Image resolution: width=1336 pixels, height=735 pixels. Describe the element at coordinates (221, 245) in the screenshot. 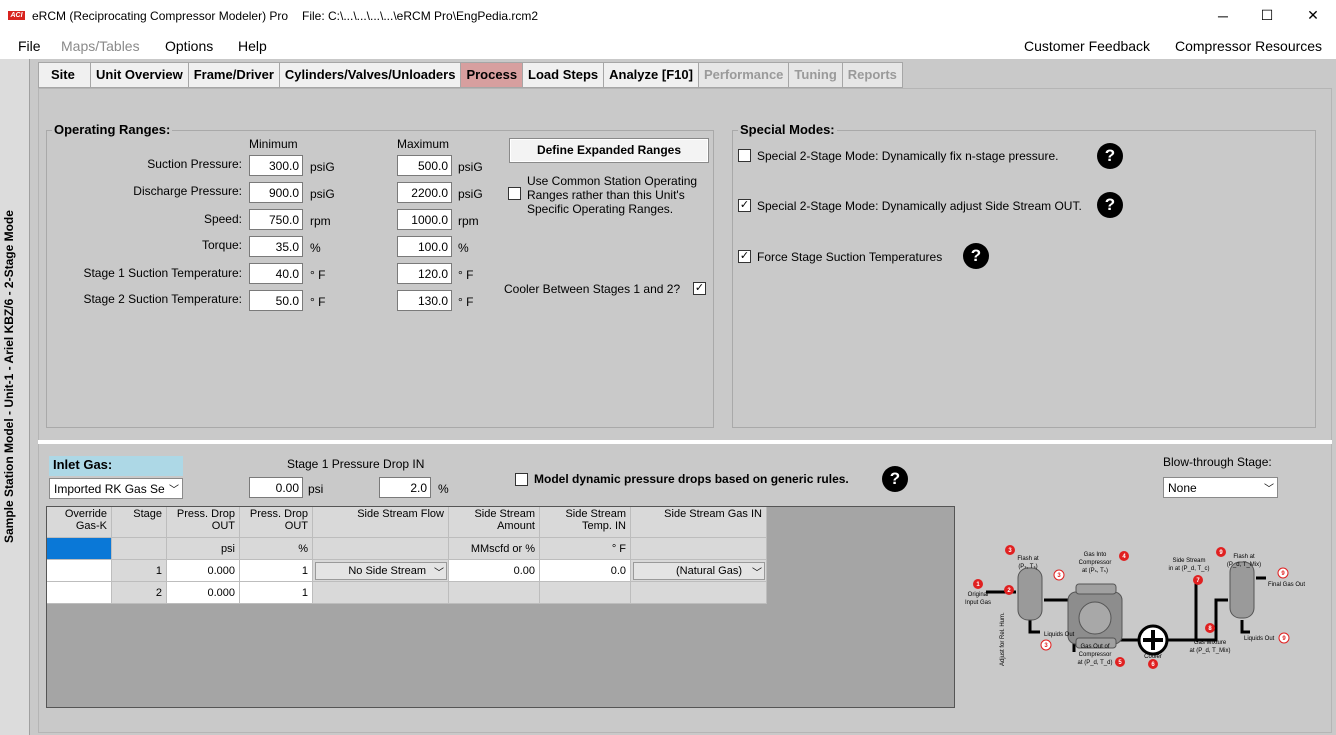

I see `torque-label: Torque:` at that location.